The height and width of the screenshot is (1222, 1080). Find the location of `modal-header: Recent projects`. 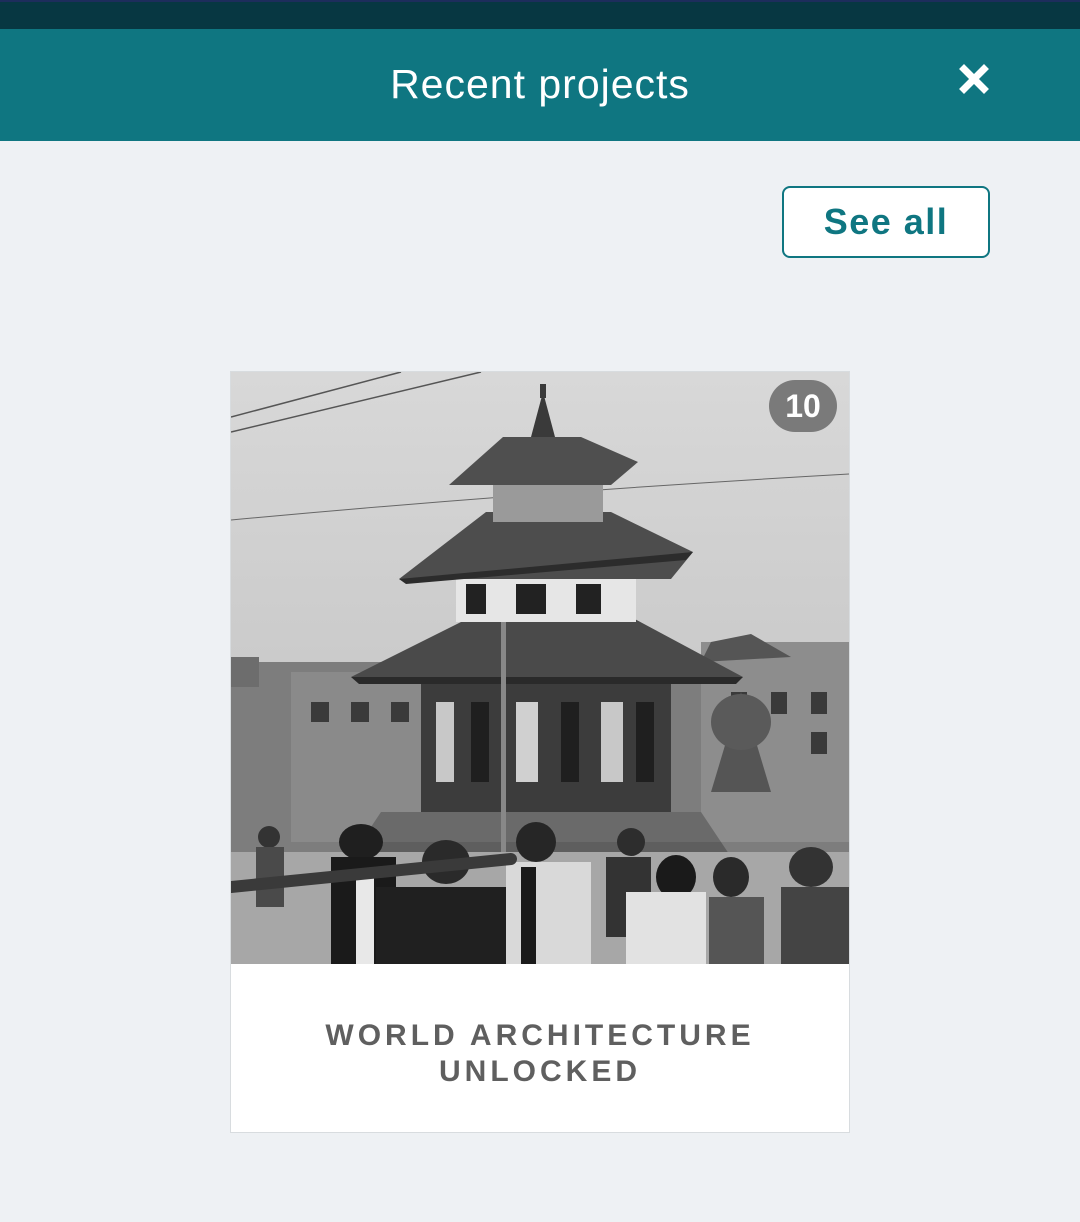

modal-header: Recent projects is located at coordinates (540, 85).